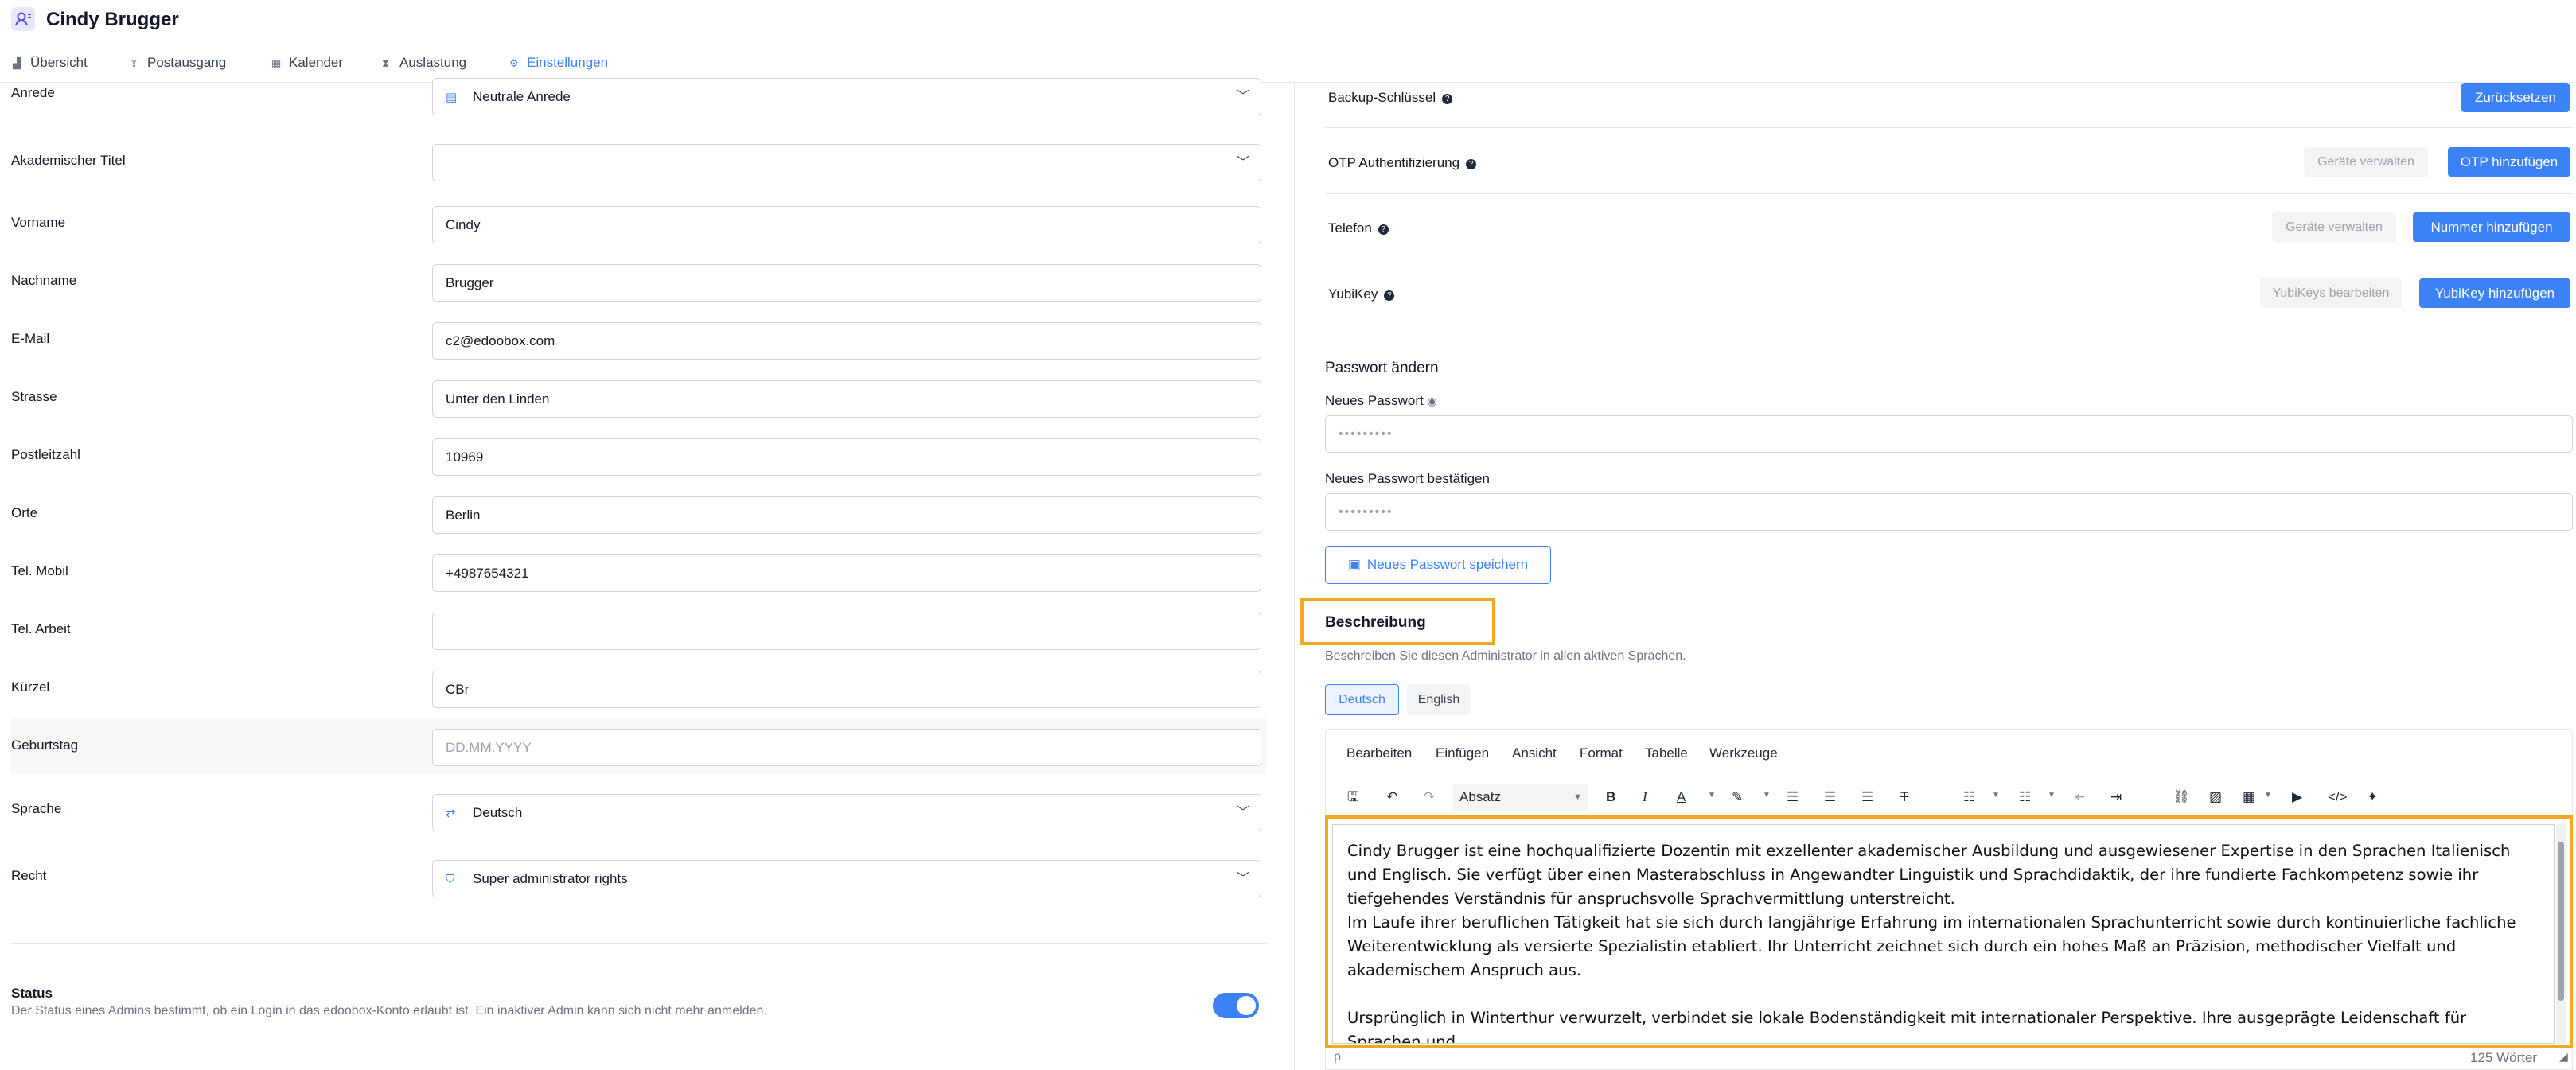  I want to click on firstname-label: Vorname, so click(38, 222).